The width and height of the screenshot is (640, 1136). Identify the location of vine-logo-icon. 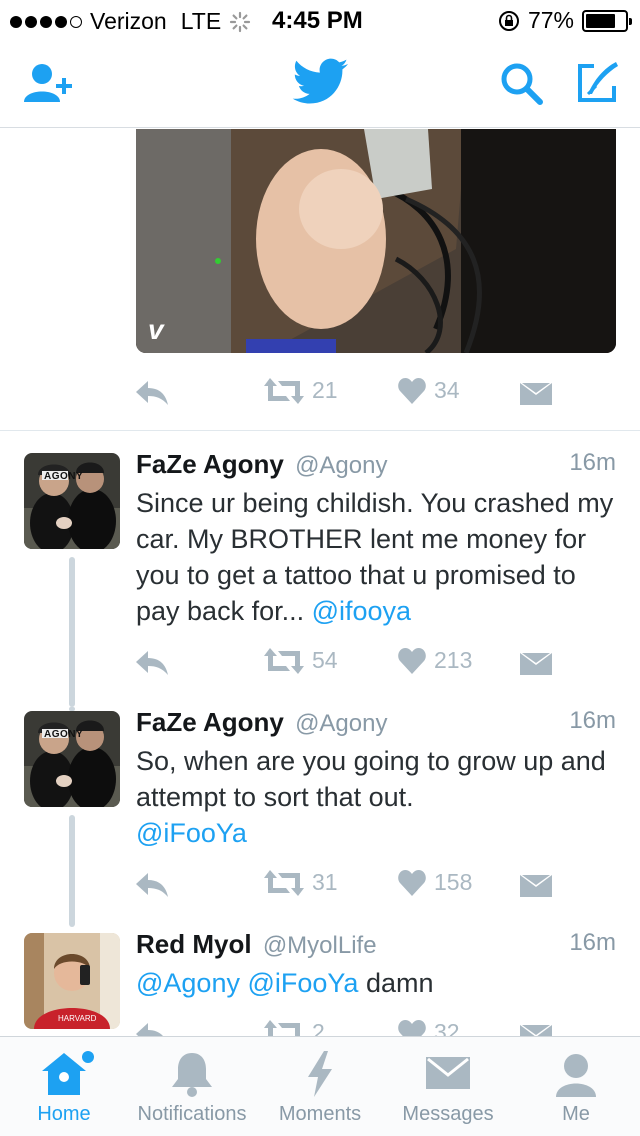
(159, 328).